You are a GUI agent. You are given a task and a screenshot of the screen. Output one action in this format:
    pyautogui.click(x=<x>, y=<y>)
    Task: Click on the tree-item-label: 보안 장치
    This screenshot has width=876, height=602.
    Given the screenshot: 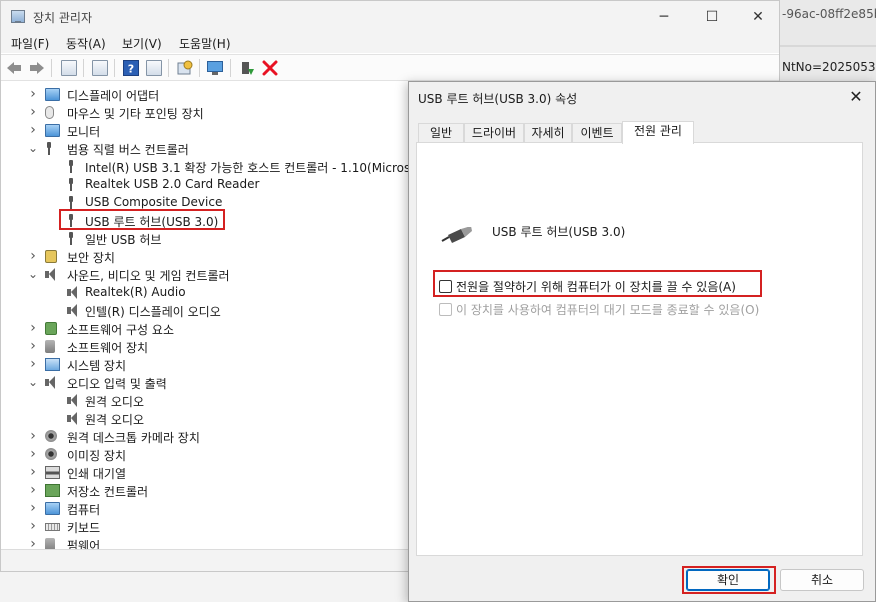 What is the action you would take?
    pyautogui.click(x=91, y=258)
    